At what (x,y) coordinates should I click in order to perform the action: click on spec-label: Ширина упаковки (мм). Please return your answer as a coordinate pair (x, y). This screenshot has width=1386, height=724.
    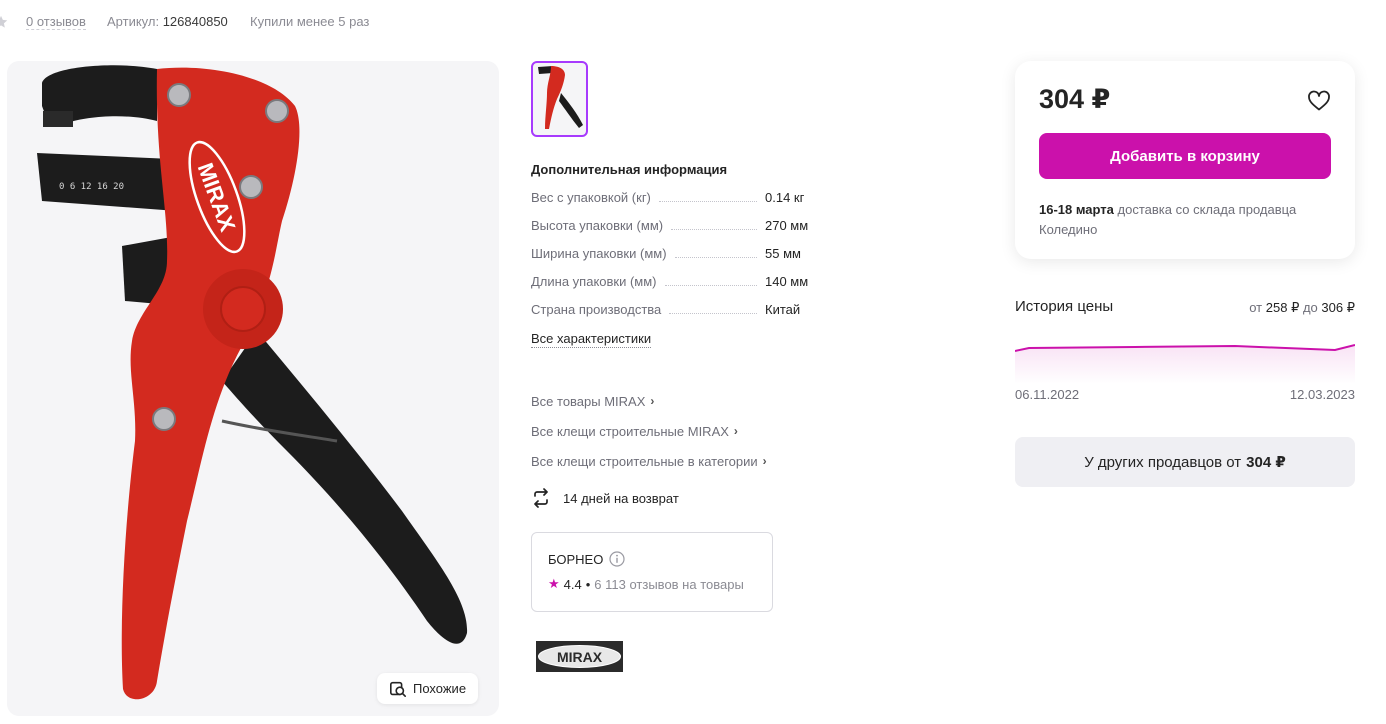
    Looking at the image, I should click on (599, 253).